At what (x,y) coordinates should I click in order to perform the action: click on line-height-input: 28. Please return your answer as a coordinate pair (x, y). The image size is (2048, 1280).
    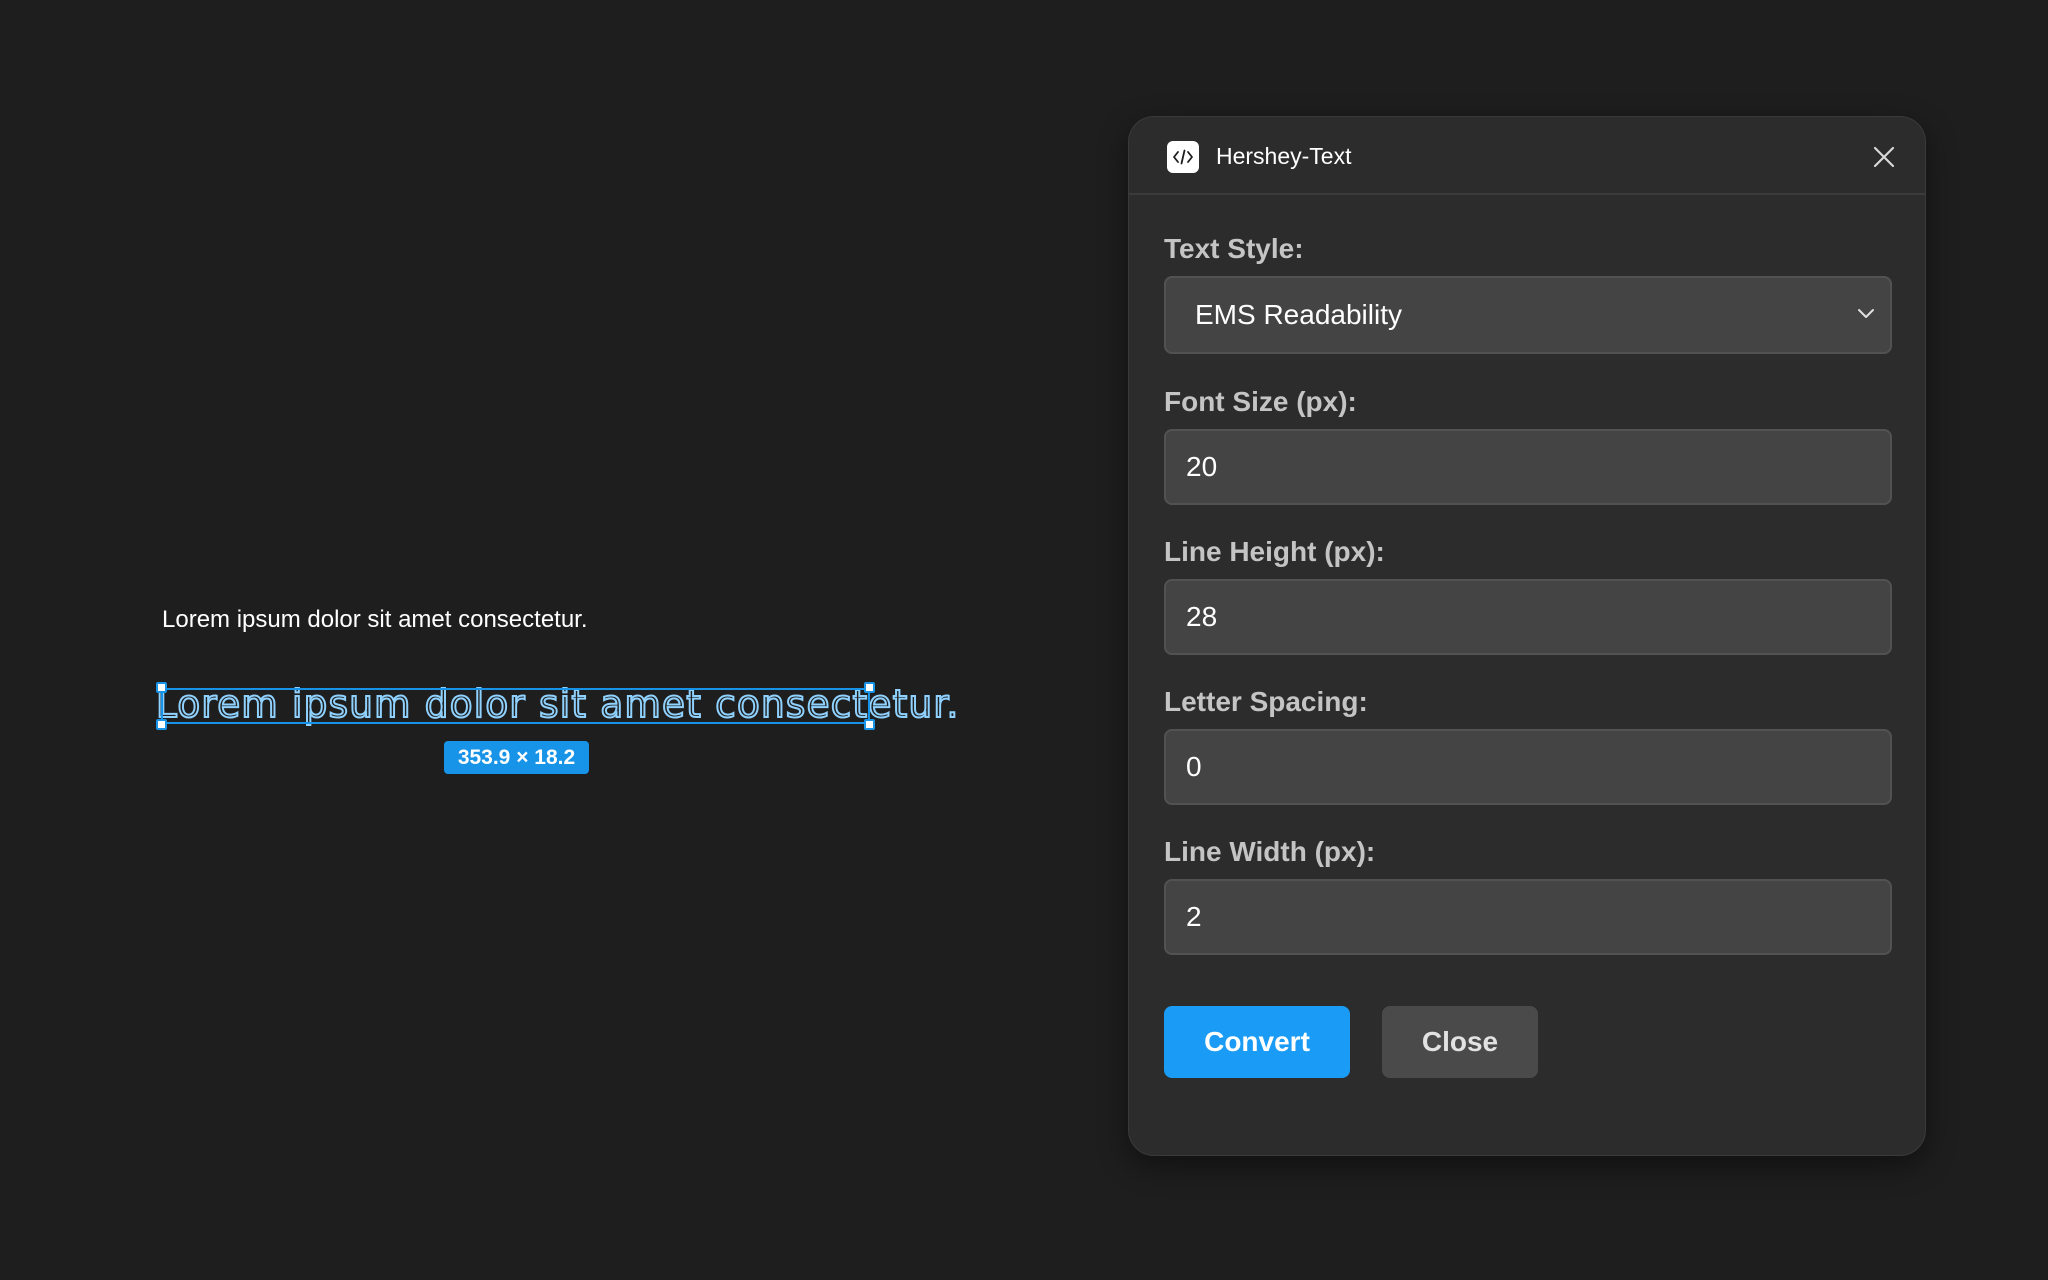
    Looking at the image, I should click on (1528, 617).